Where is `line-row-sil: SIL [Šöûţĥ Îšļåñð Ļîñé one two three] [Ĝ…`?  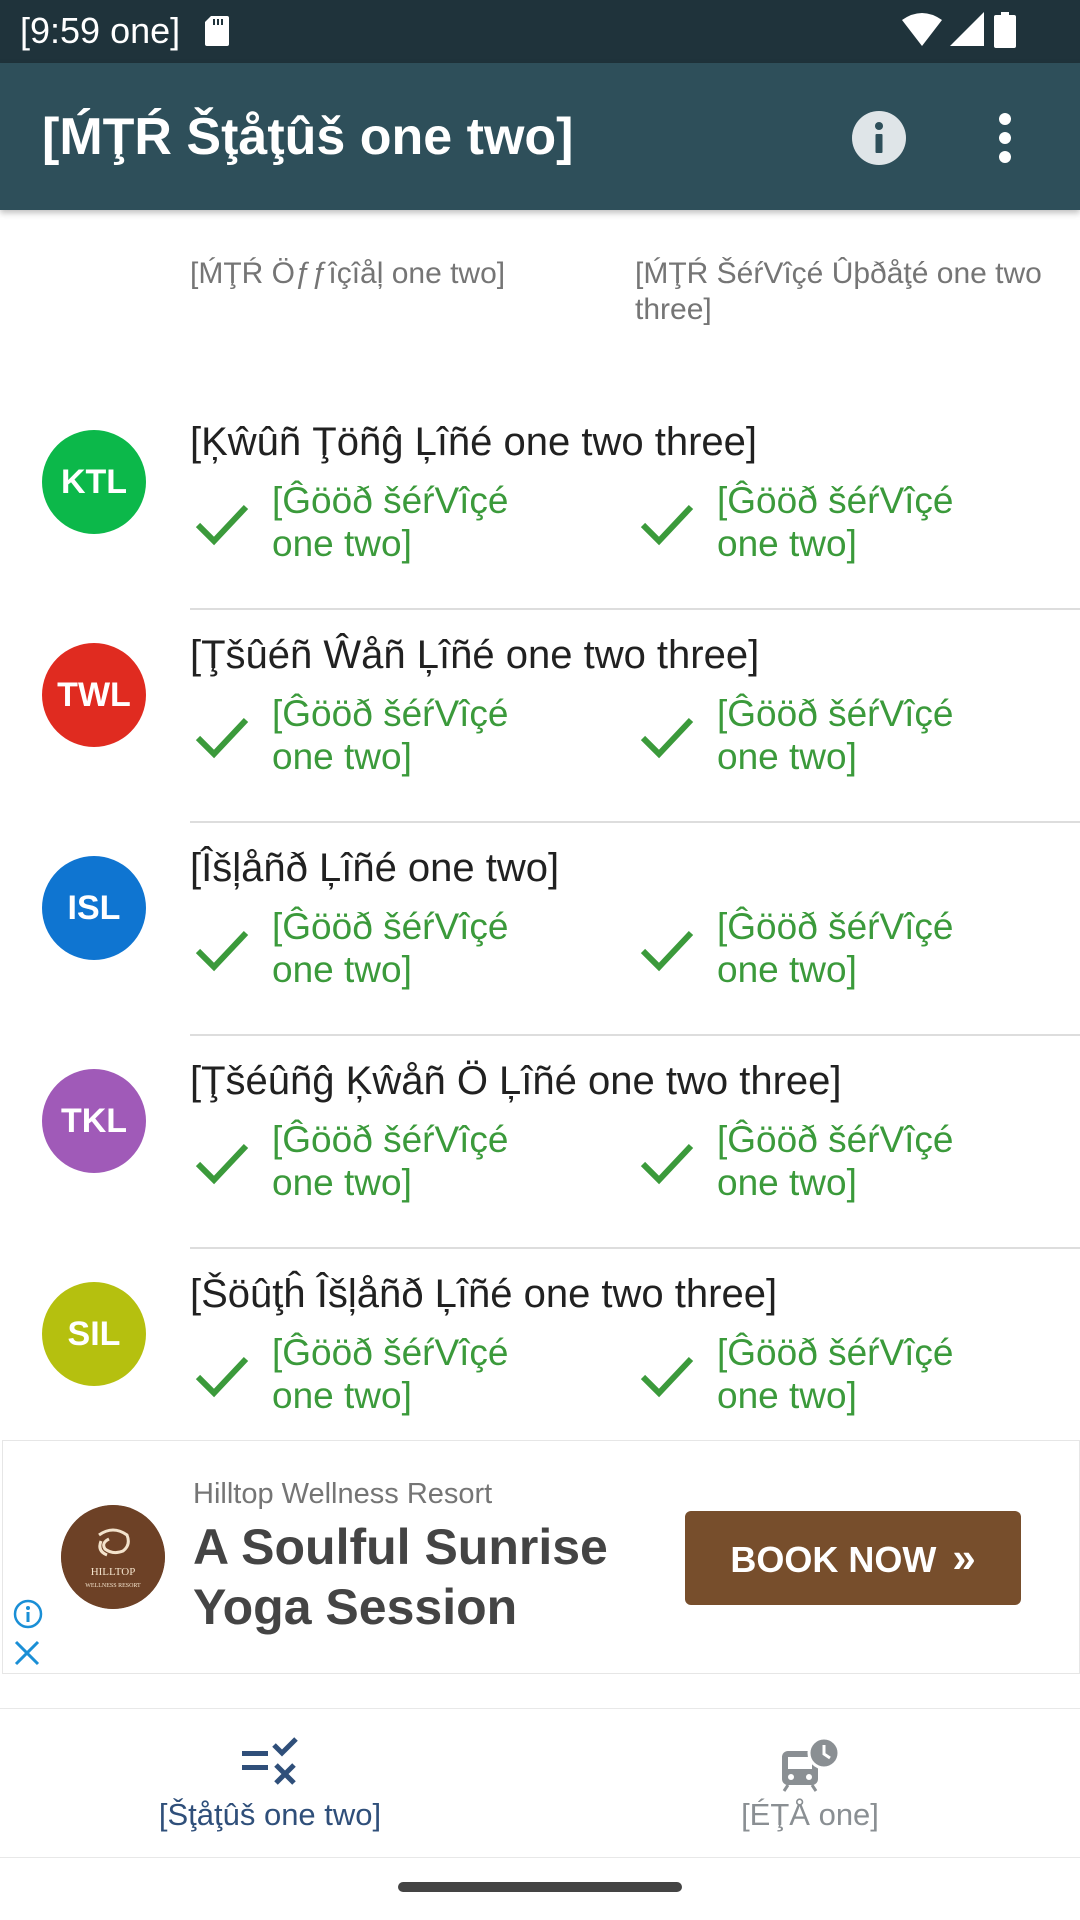 line-row-sil: SIL [Šöûţĥ Îšļåñð Ļîñé one two three] [Ĝ… is located at coordinates (540, 1355).